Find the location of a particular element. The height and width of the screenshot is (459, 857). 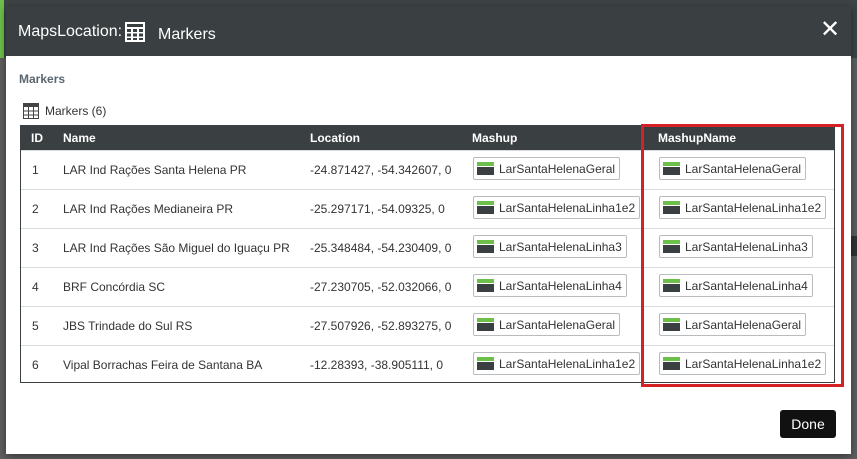

cell-location: -12.28393, -38.905111, 0 is located at coordinates (376, 365).